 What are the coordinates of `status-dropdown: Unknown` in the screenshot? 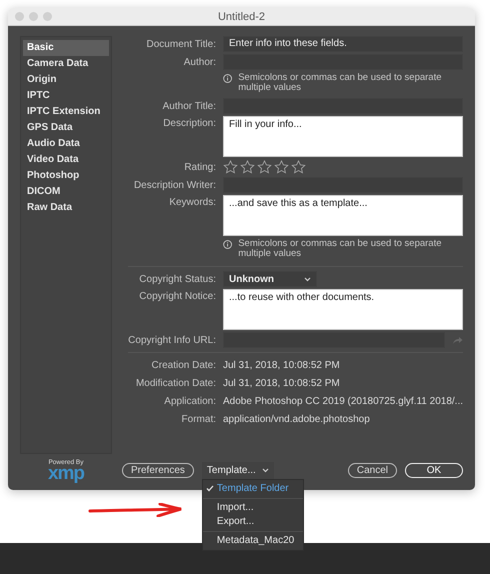 It's located at (270, 279).